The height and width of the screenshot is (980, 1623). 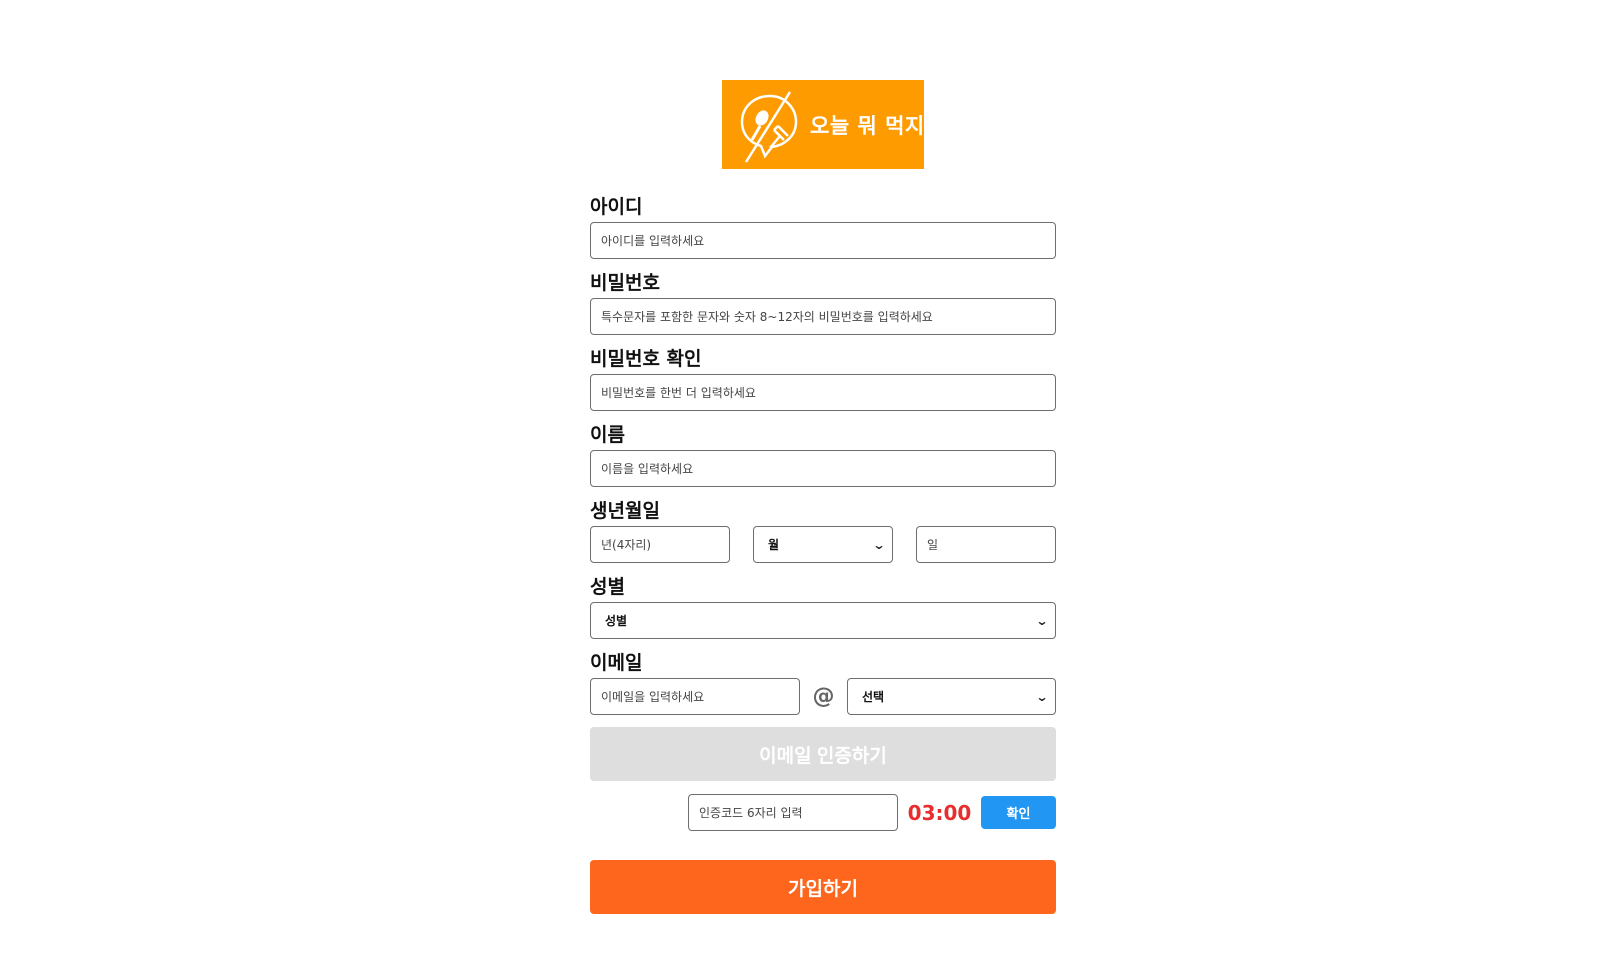 What do you see at coordinates (951, 696) in the screenshot?
I see `email-domain-select: 선택 ⌄` at bounding box center [951, 696].